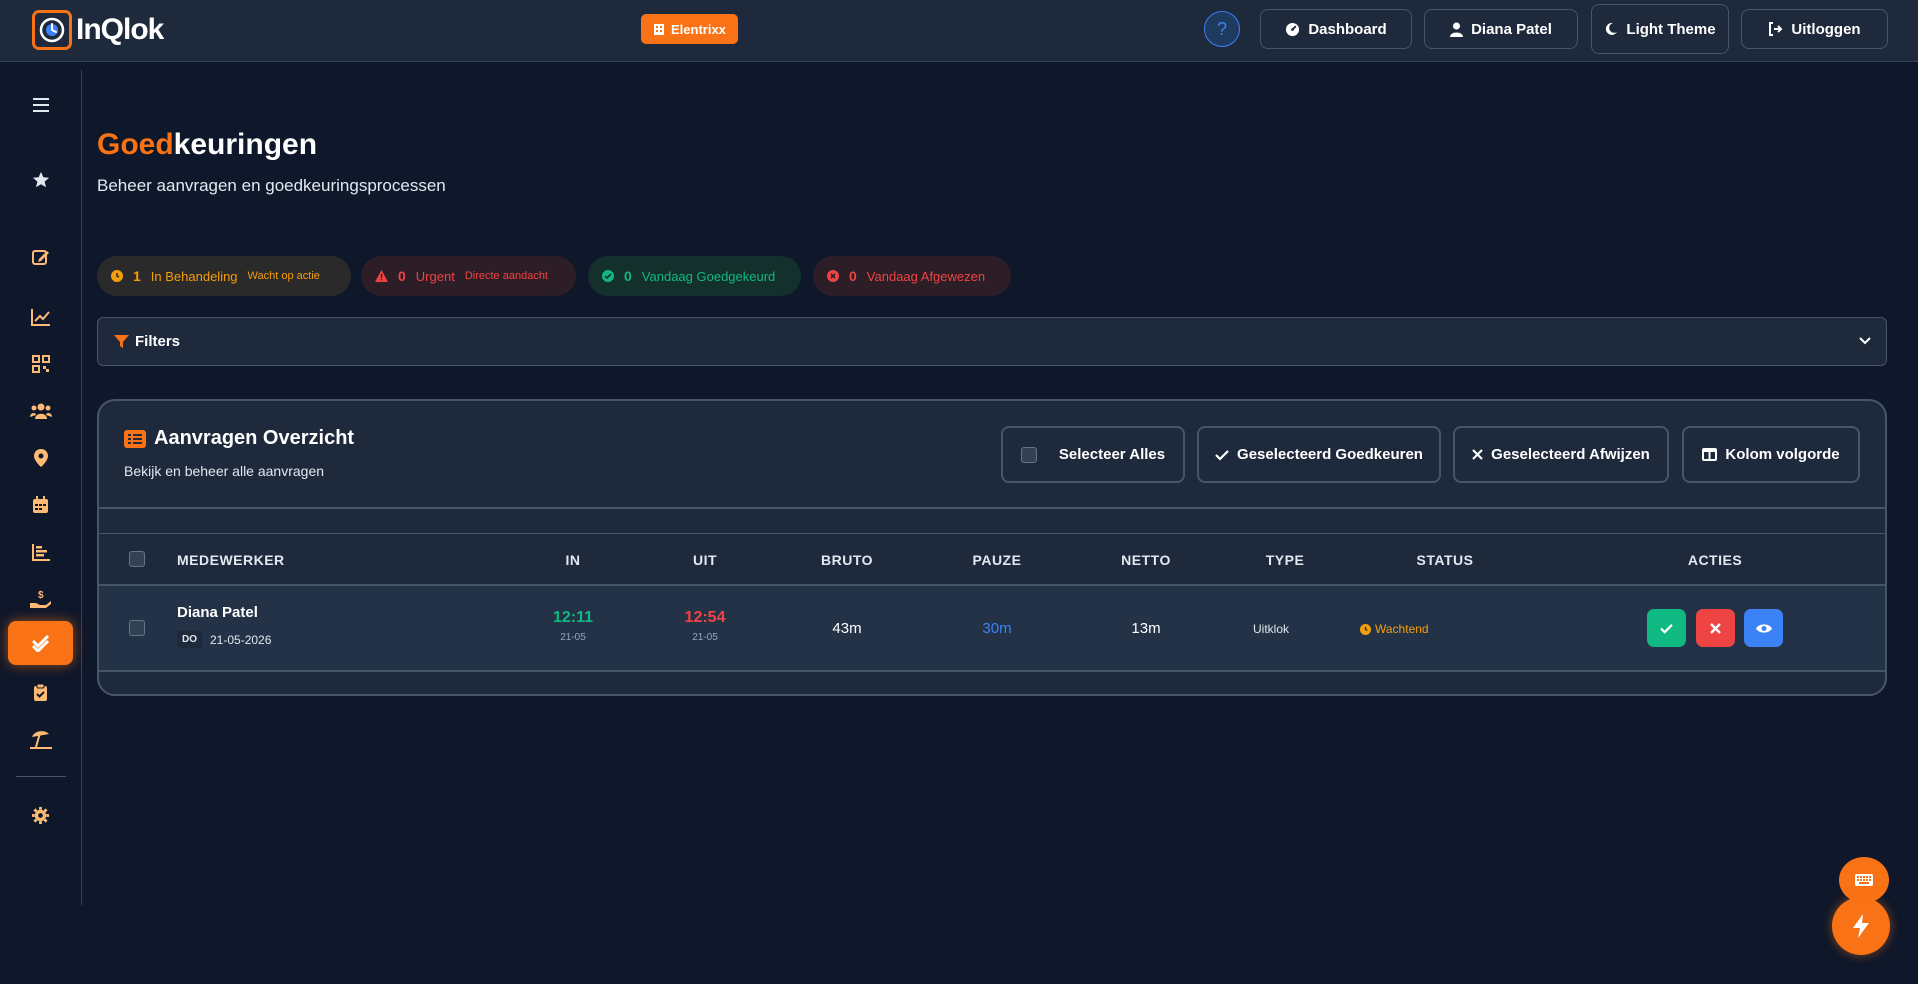 This screenshot has width=1918, height=984. Describe the element at coordinates (912, 276) in the screenshot. I see `stat-rejected-today: 0 Vandaag Afgewezen` at that location.